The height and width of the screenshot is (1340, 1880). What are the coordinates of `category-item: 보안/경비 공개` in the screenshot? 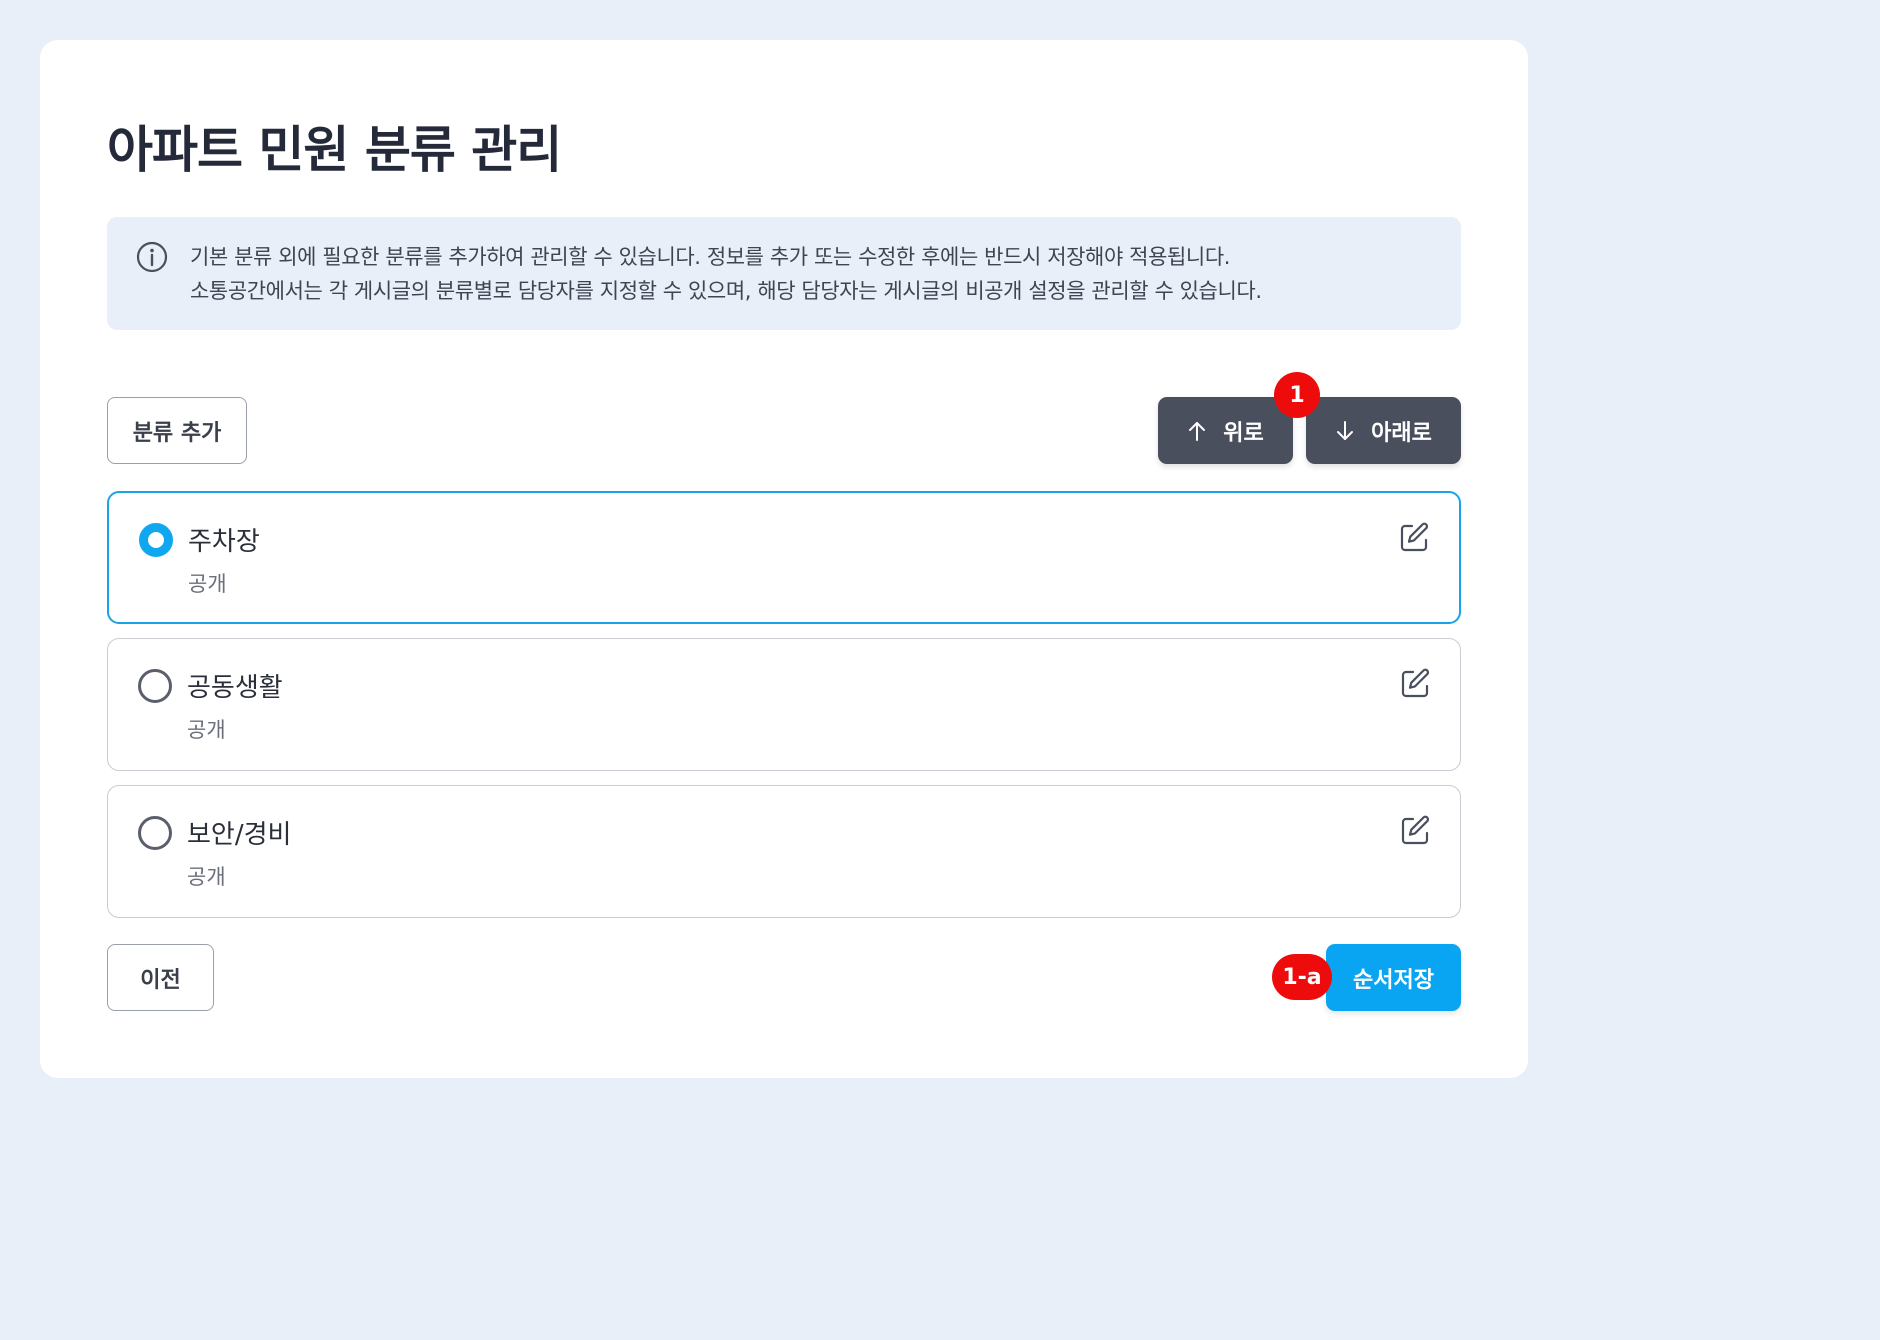 It's located at (784, 851).